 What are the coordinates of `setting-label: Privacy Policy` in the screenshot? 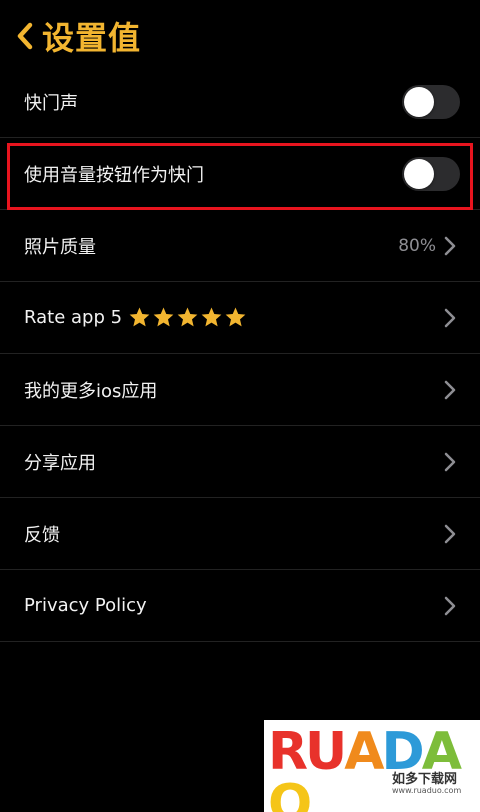 It's located at (85, 605).